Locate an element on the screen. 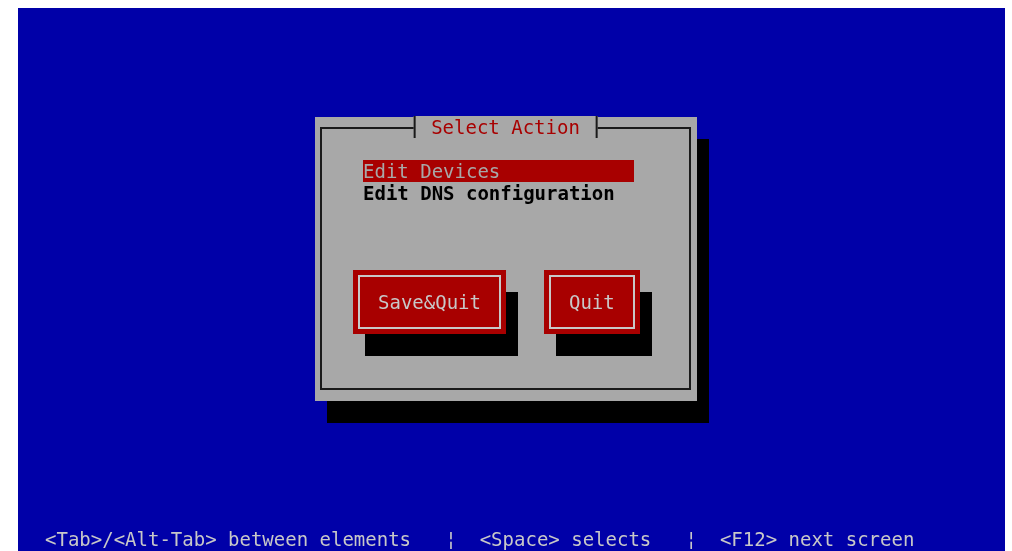  list-item: Edit Devices is located at coordinates (498, 171).